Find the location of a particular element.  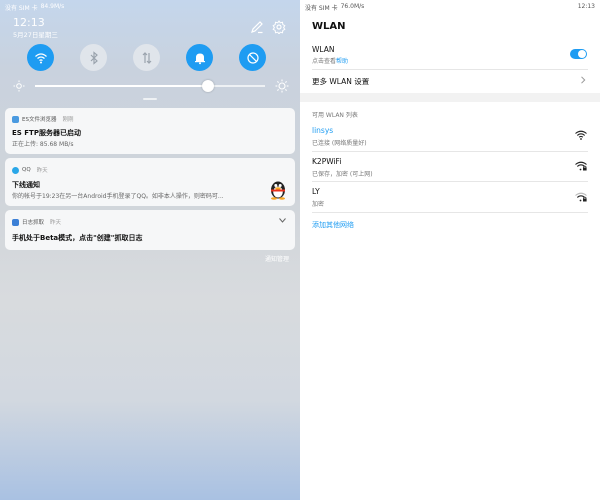

network-status: 加密 is located at coordinates (318, 204).